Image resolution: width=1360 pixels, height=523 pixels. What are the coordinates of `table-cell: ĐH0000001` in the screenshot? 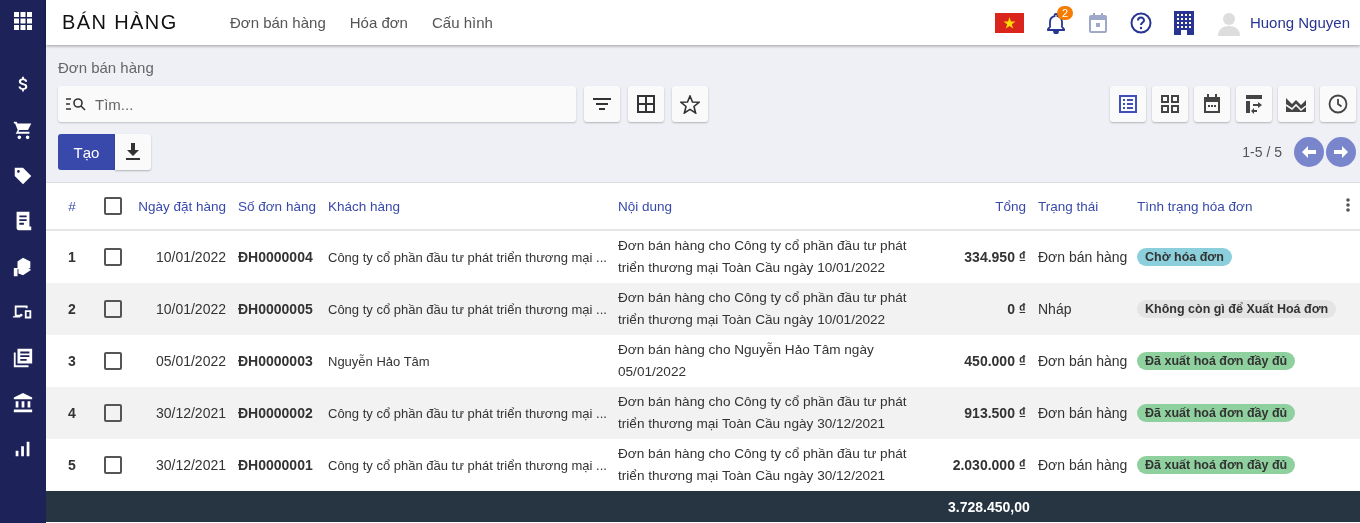 It's located at (277, 465).